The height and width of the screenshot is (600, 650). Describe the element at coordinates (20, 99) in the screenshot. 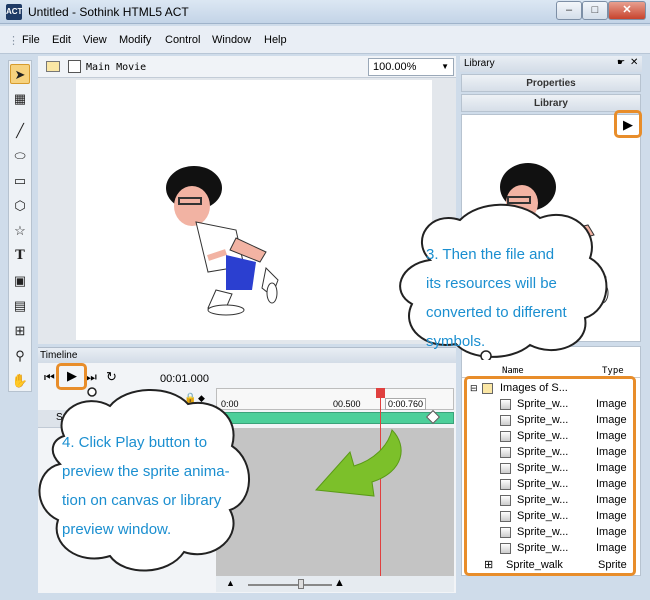

I see `transform-icon: ▦` at that location.